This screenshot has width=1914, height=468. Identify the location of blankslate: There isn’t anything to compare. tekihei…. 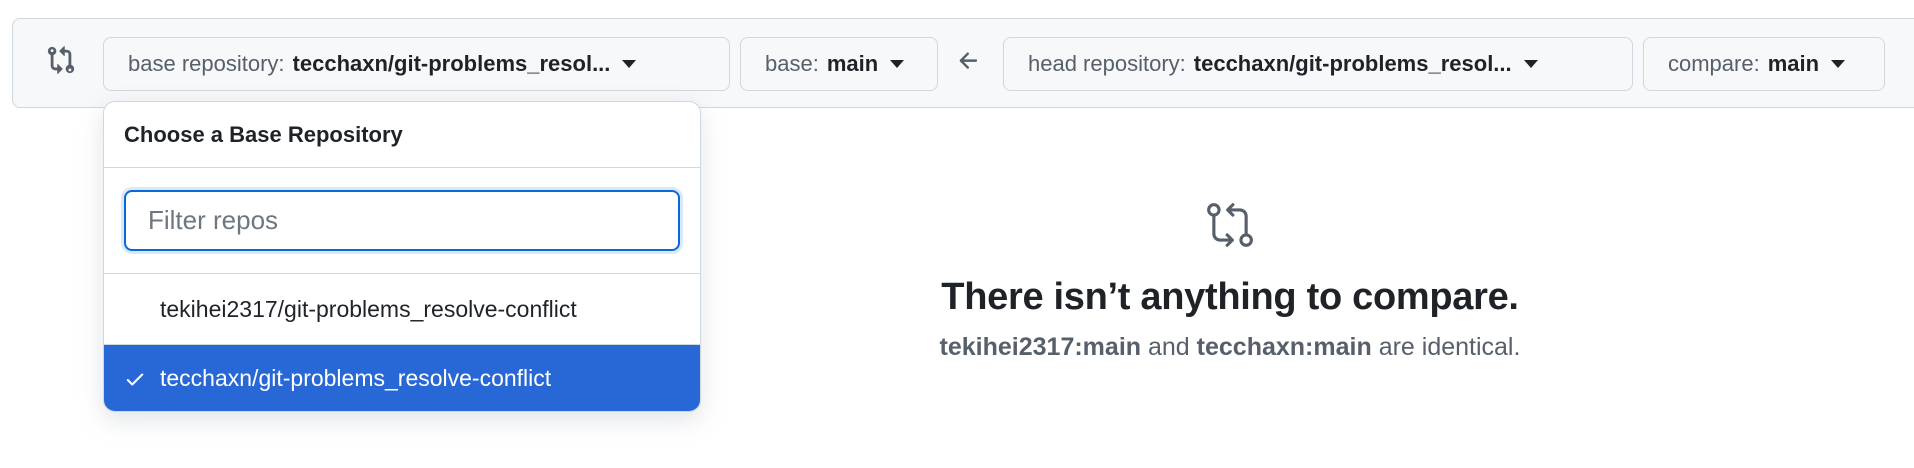
(1230, 281).